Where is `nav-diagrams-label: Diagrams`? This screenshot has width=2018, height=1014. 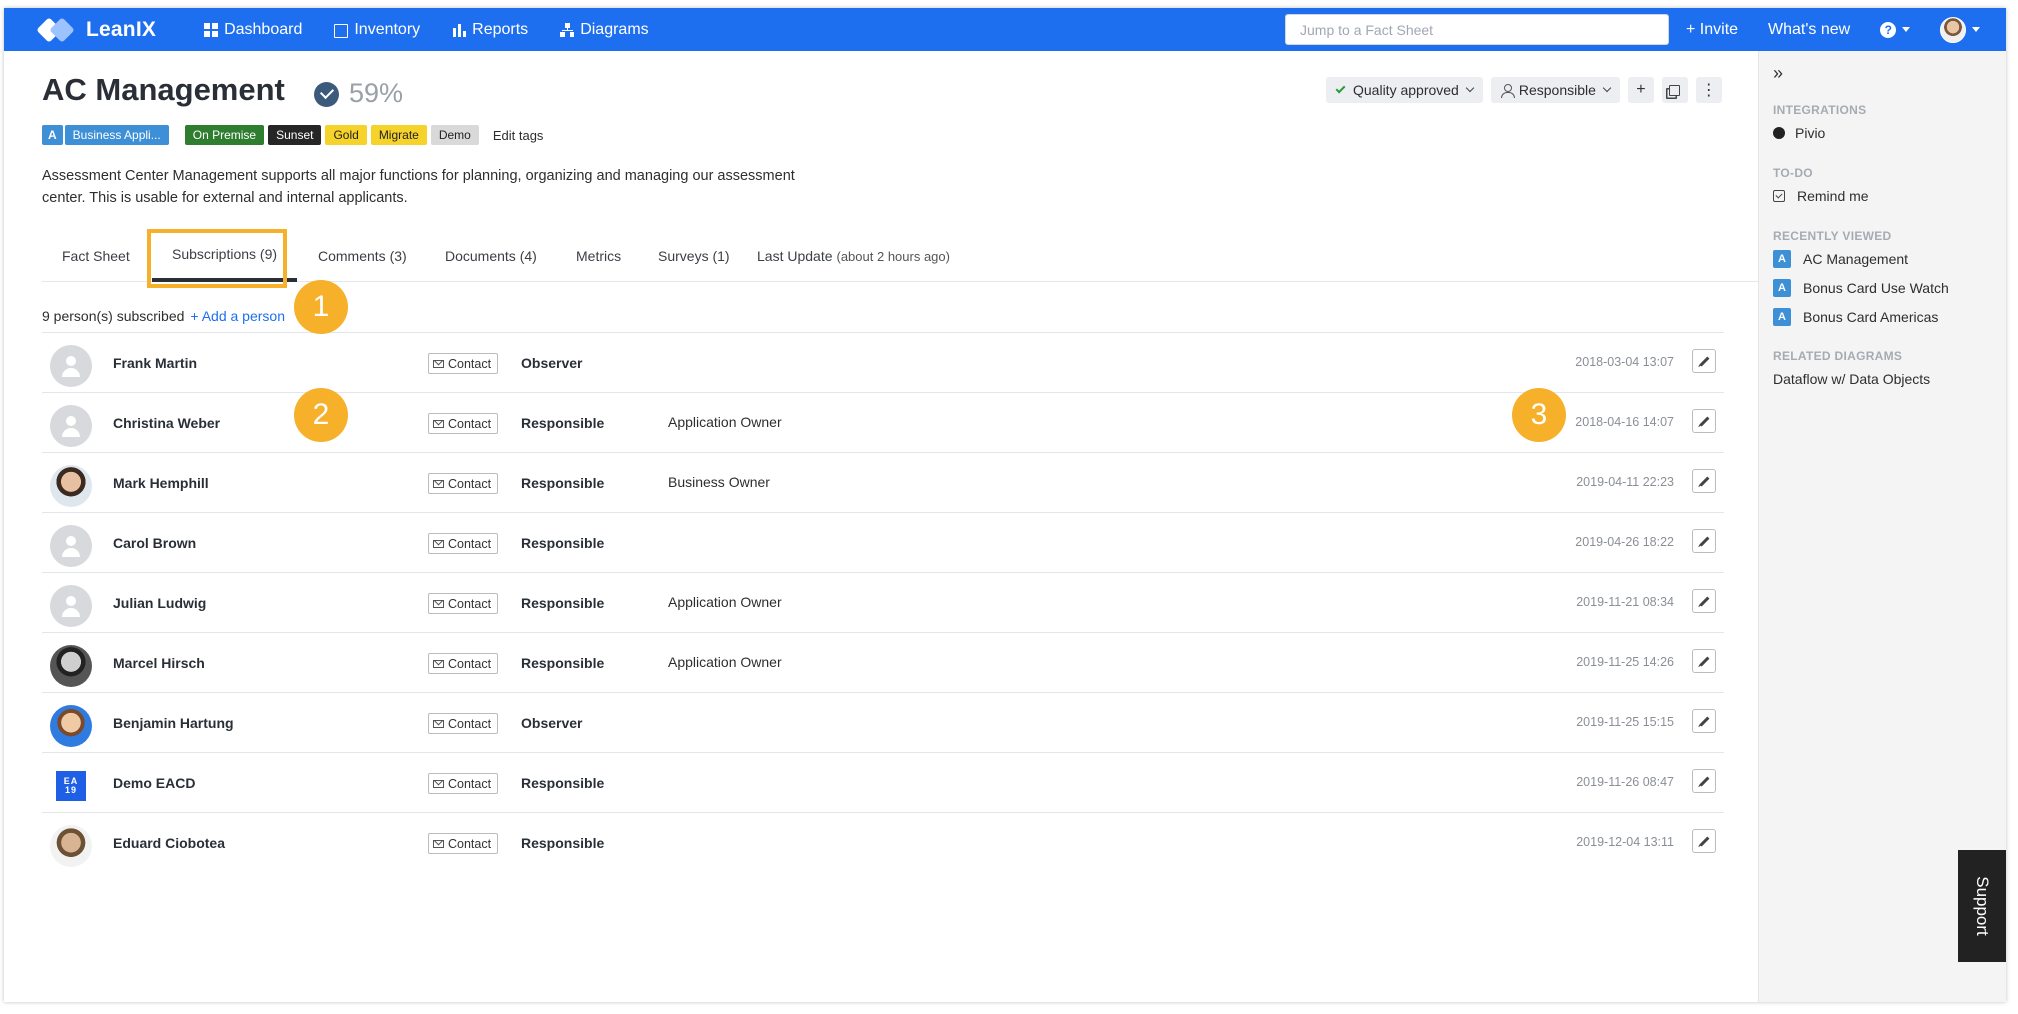 nav-diagrams-label: Diagrams is located at coordinates (614, 29).